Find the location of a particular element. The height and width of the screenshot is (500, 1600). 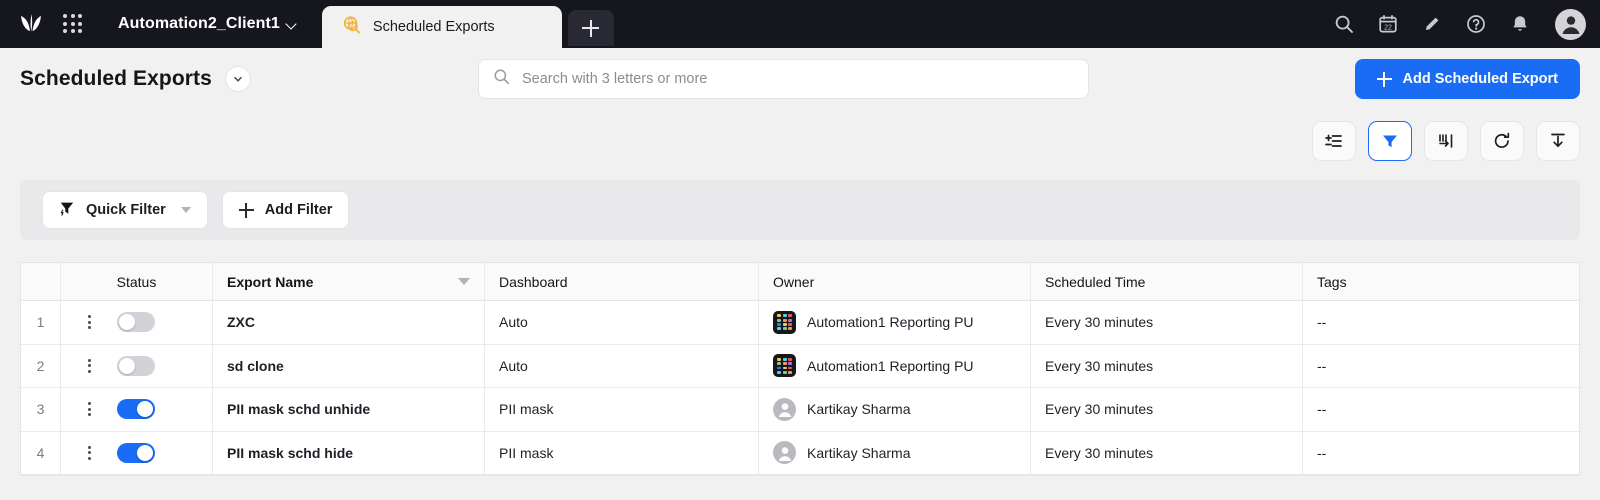

table-toolbar is located at coordinates (800, 141).